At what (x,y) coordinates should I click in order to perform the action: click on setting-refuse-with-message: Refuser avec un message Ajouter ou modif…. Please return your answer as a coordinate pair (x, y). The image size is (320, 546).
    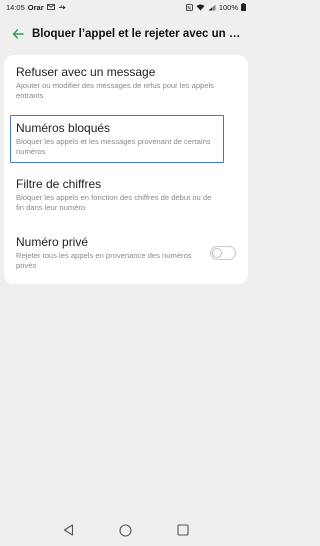
    Looking at the image, I should click on (126, 86).